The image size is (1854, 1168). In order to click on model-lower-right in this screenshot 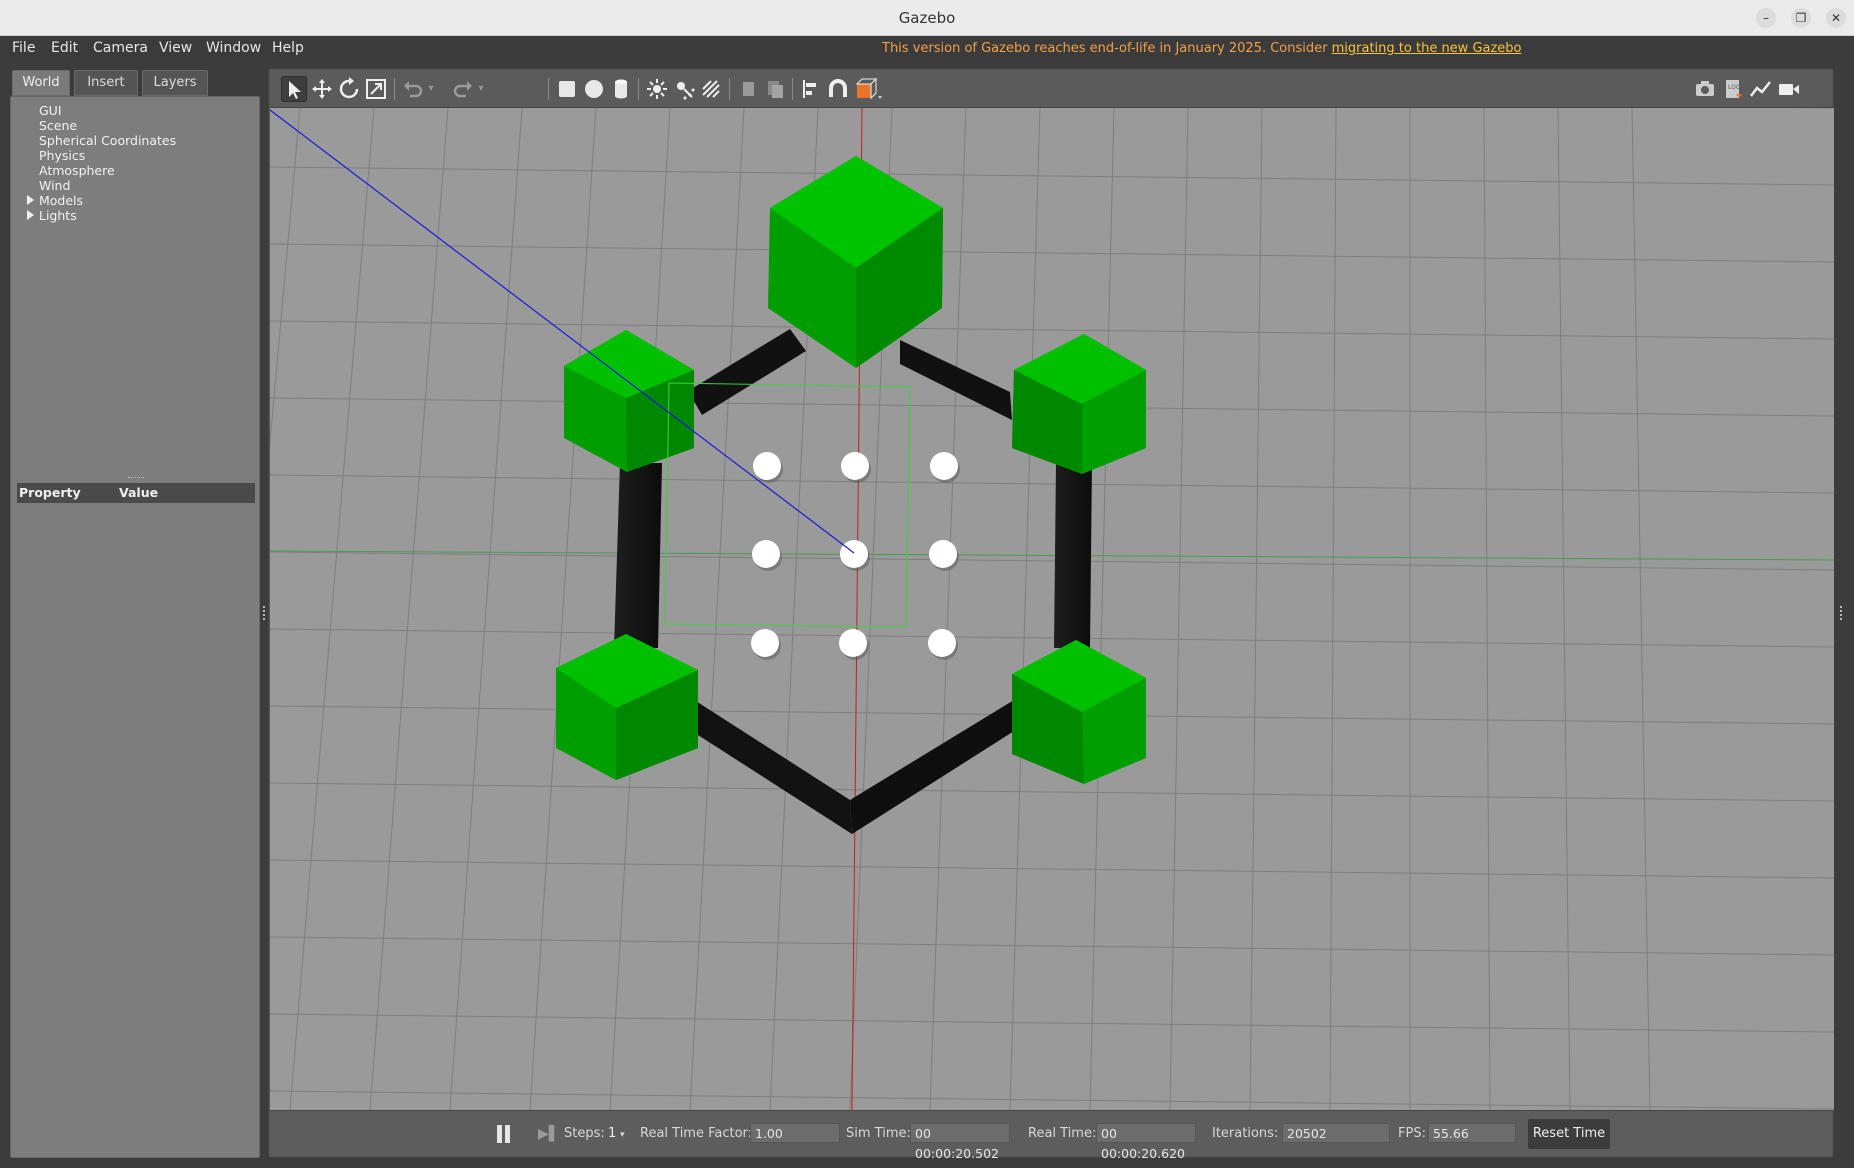, I will do `click(1079, 712)`.